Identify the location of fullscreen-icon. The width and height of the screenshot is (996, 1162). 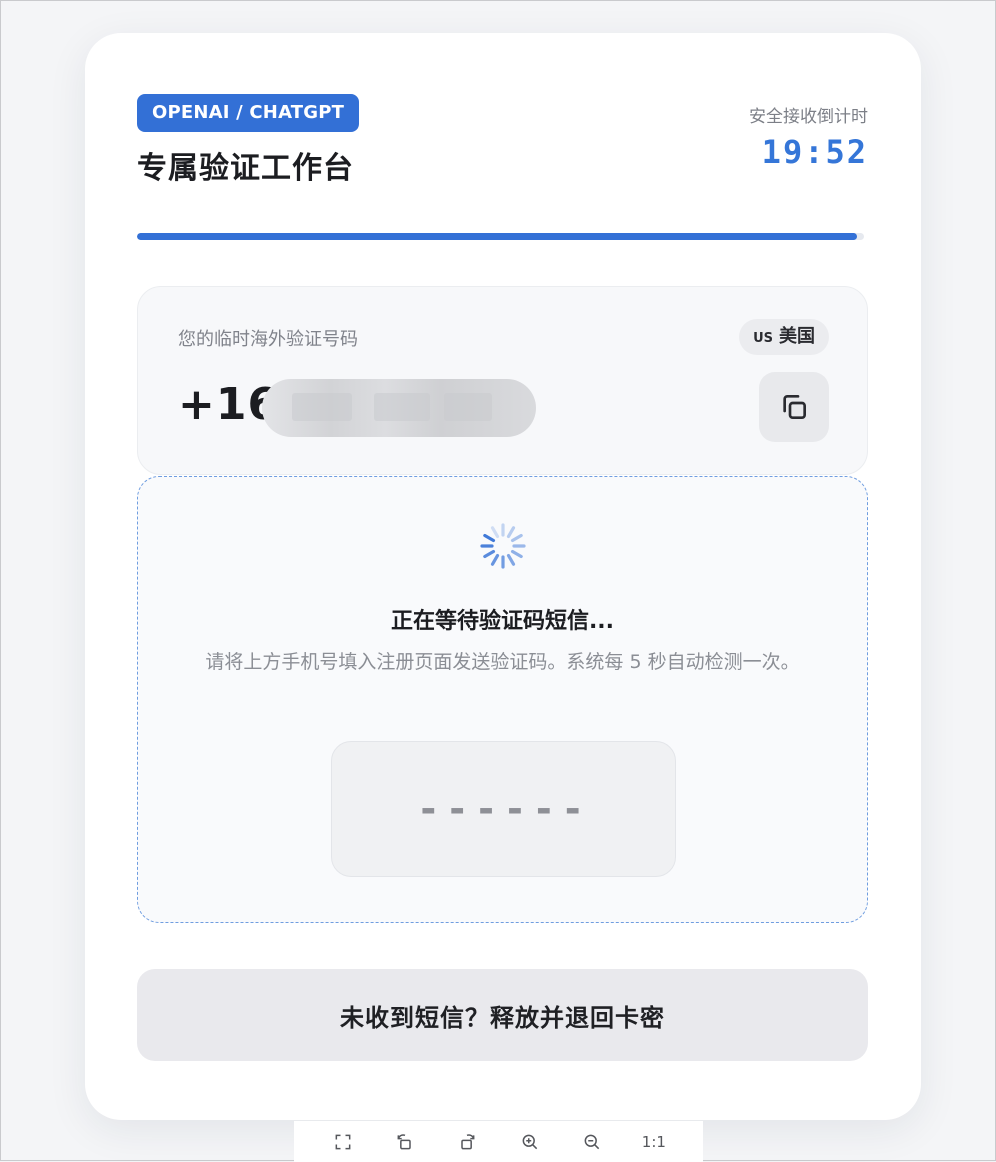
(343, 1142).